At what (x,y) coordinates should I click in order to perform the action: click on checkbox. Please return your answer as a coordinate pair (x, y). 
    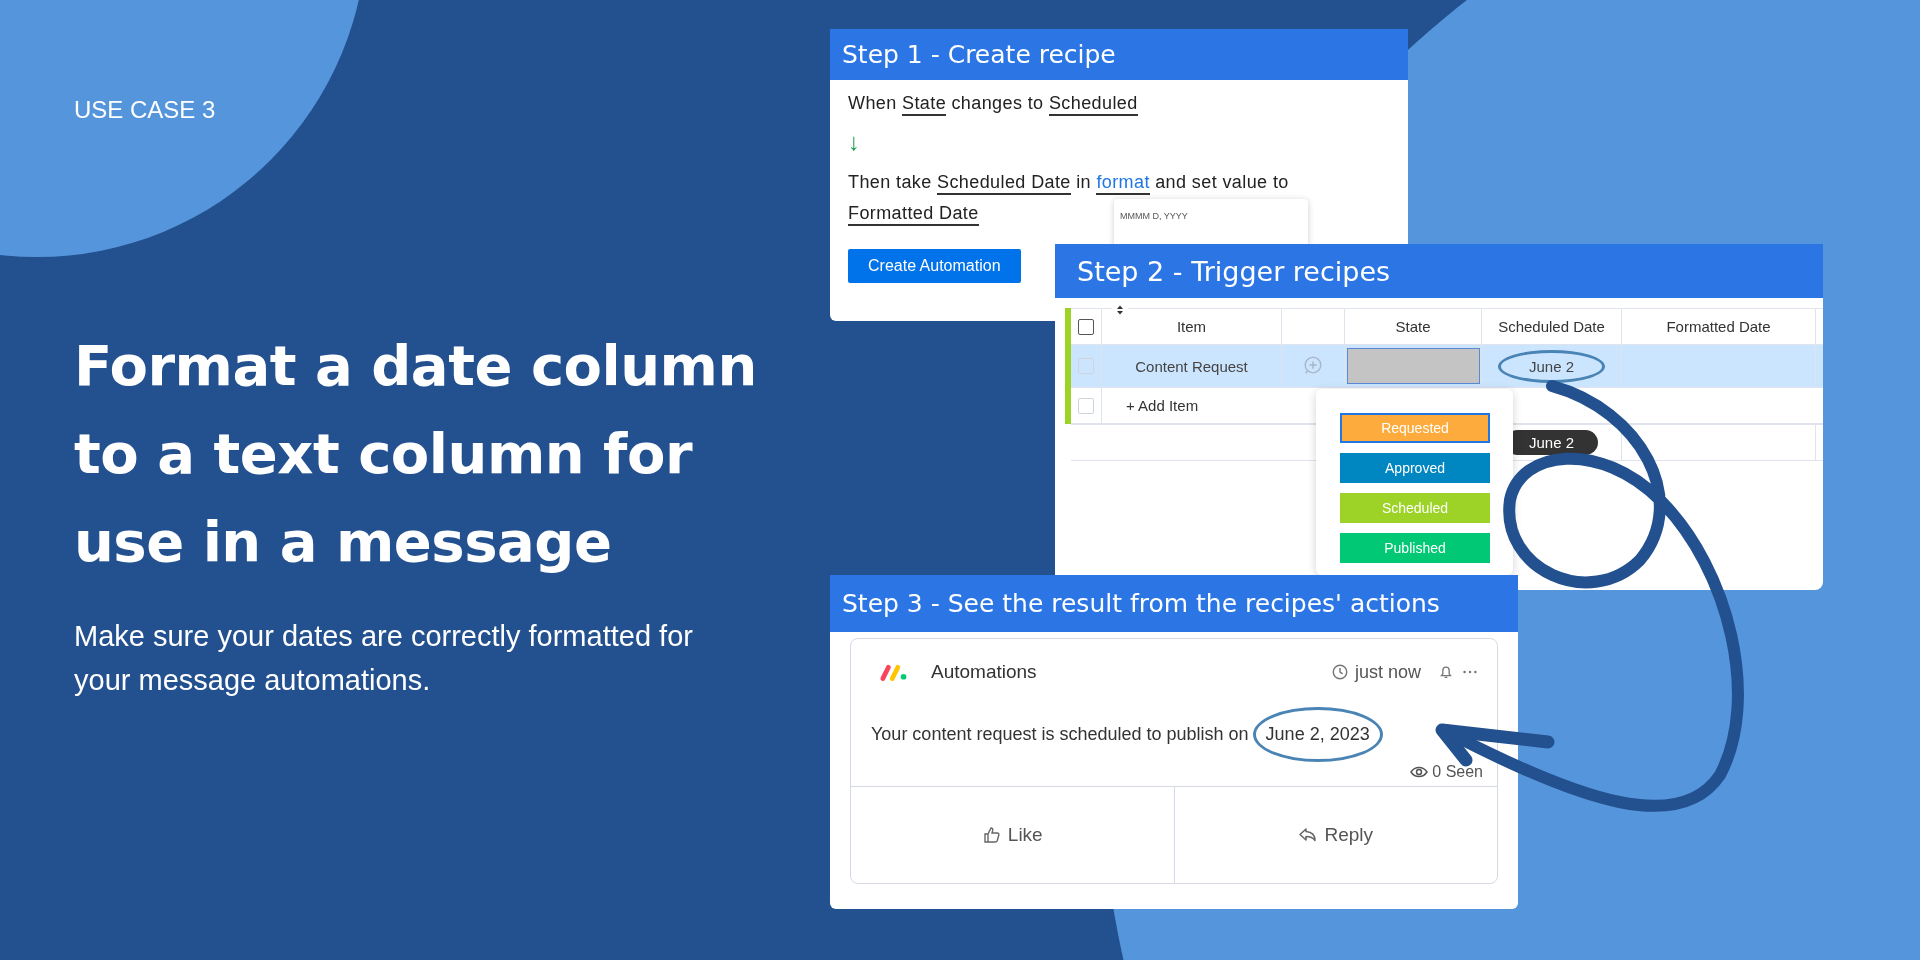
    Looking at the image, I should click on (1086, 326).